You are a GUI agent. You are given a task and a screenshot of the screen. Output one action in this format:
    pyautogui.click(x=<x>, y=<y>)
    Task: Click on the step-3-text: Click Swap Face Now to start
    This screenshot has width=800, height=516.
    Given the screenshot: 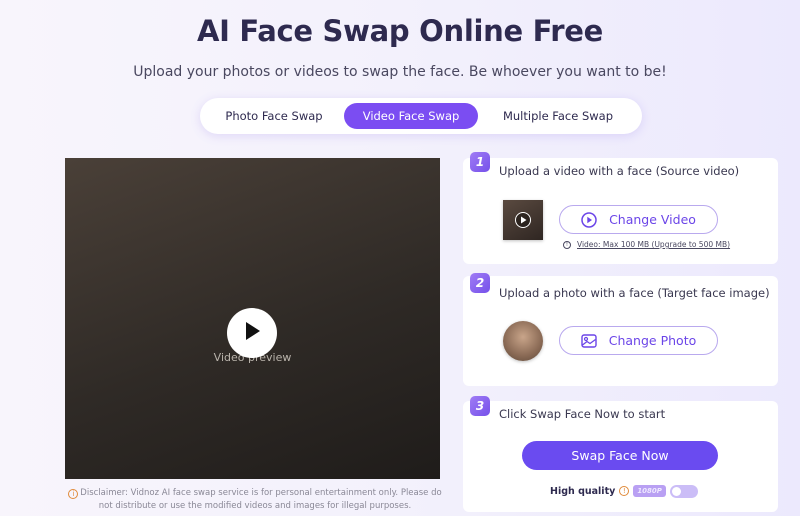 What is the action you would take?
    pyautogui.click(x=582, y=414)
    